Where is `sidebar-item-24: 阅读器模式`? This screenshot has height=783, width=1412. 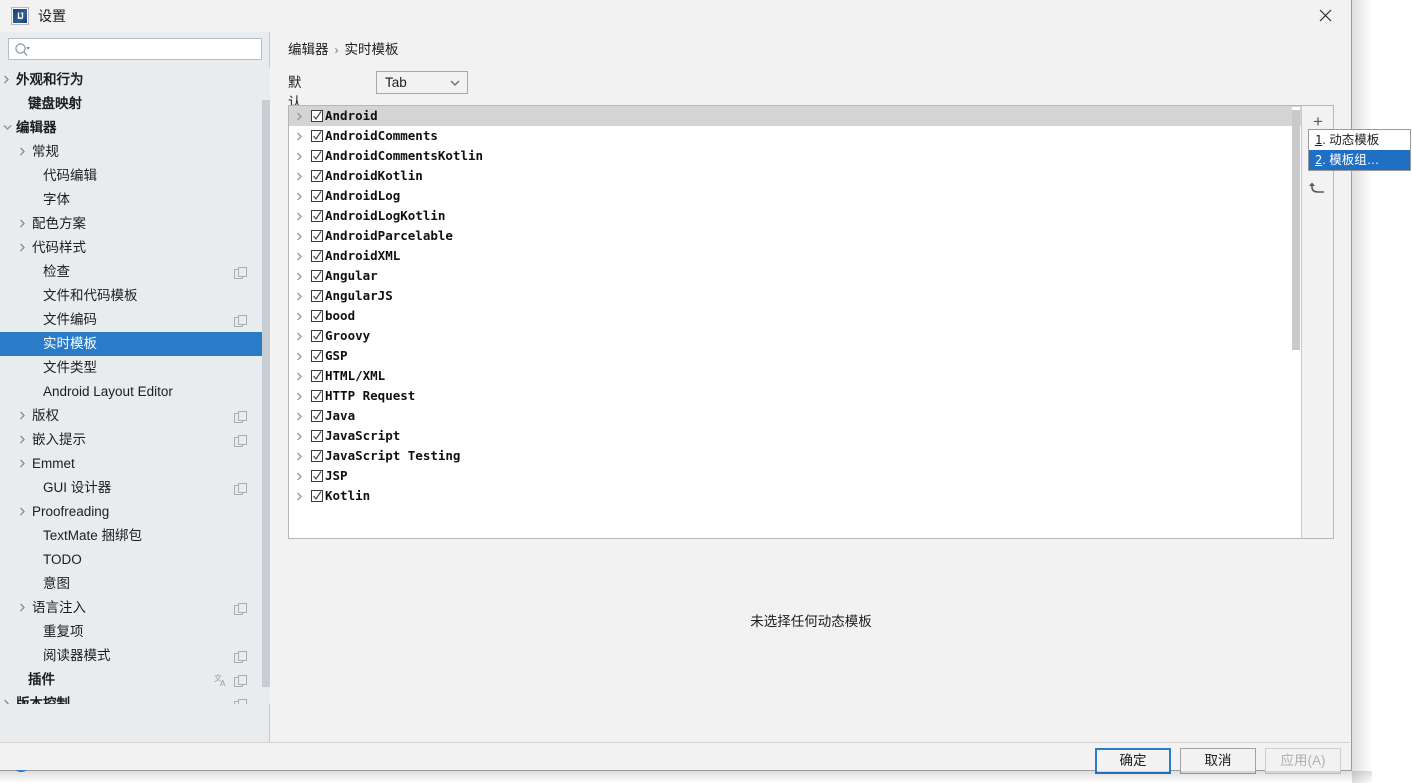 sidebar-item-24: 阅读器模式 is located at coordinates (131, 656).